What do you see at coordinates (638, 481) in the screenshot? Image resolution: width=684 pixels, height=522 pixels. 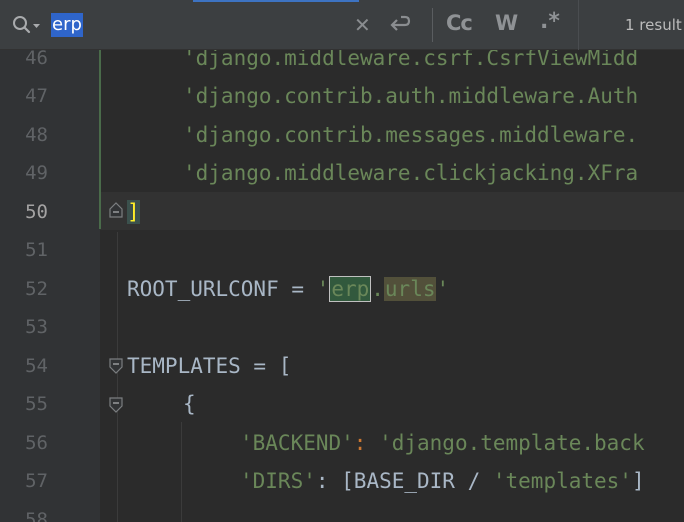 I see `bracket: ]` at bounding box center [638, 481].